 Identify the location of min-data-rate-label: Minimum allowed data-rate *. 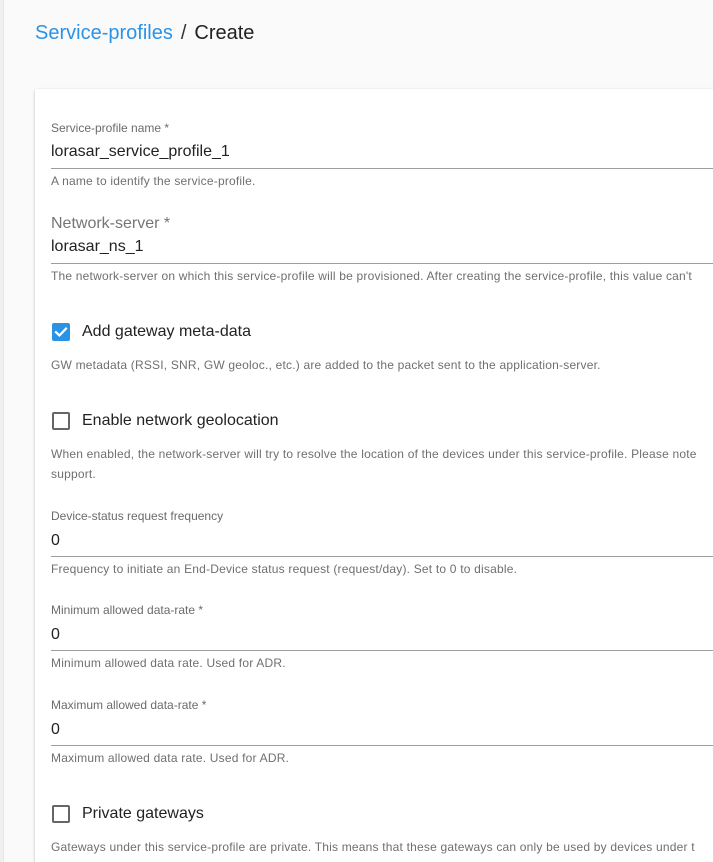
(127, 610).